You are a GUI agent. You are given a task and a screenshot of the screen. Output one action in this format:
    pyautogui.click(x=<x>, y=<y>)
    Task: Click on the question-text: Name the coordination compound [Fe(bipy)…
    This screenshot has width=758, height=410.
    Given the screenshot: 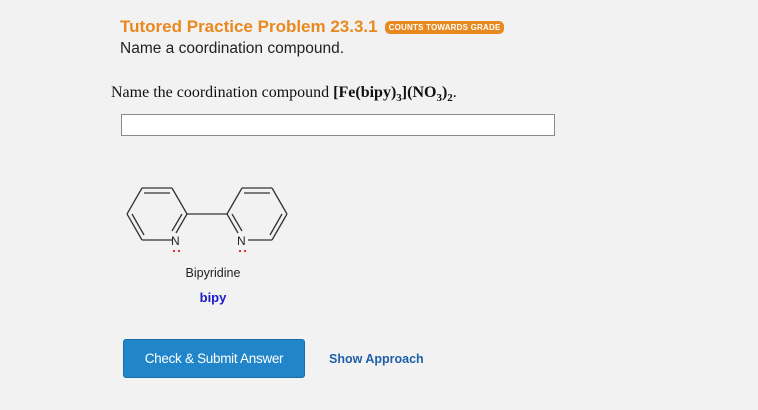 What is the action you would take?
    pyautogui.click(x=284, y=94)
    